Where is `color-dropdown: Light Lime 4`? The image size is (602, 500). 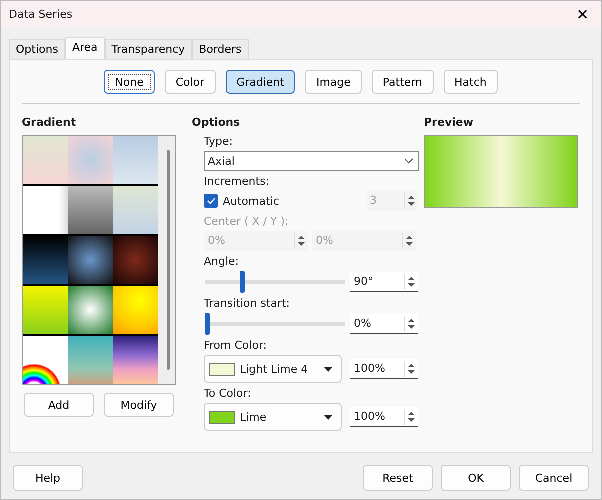
color-dropdown: Light Lime 4 is located at coordinates (273, 369).